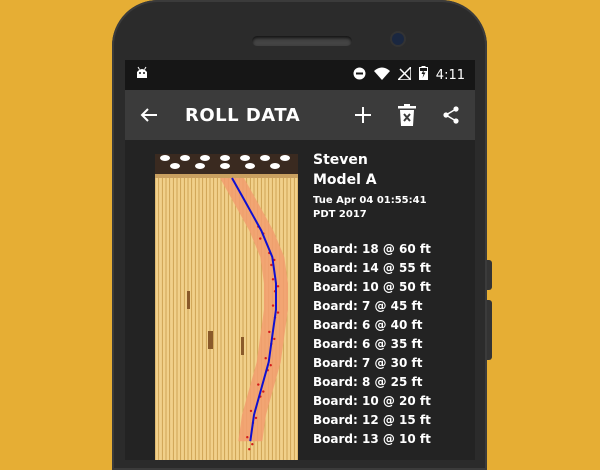 This screenshot has height=470, width=600. I want to click on board-row: Board: 7 @ 30 ft, so click(368, 363).